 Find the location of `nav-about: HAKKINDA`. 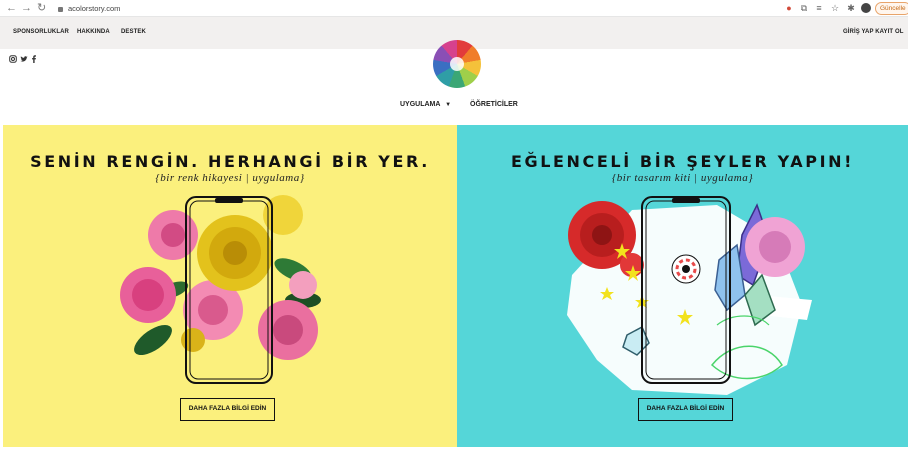

nav-about: HAKKINDA is located at coordinates (93, 32).